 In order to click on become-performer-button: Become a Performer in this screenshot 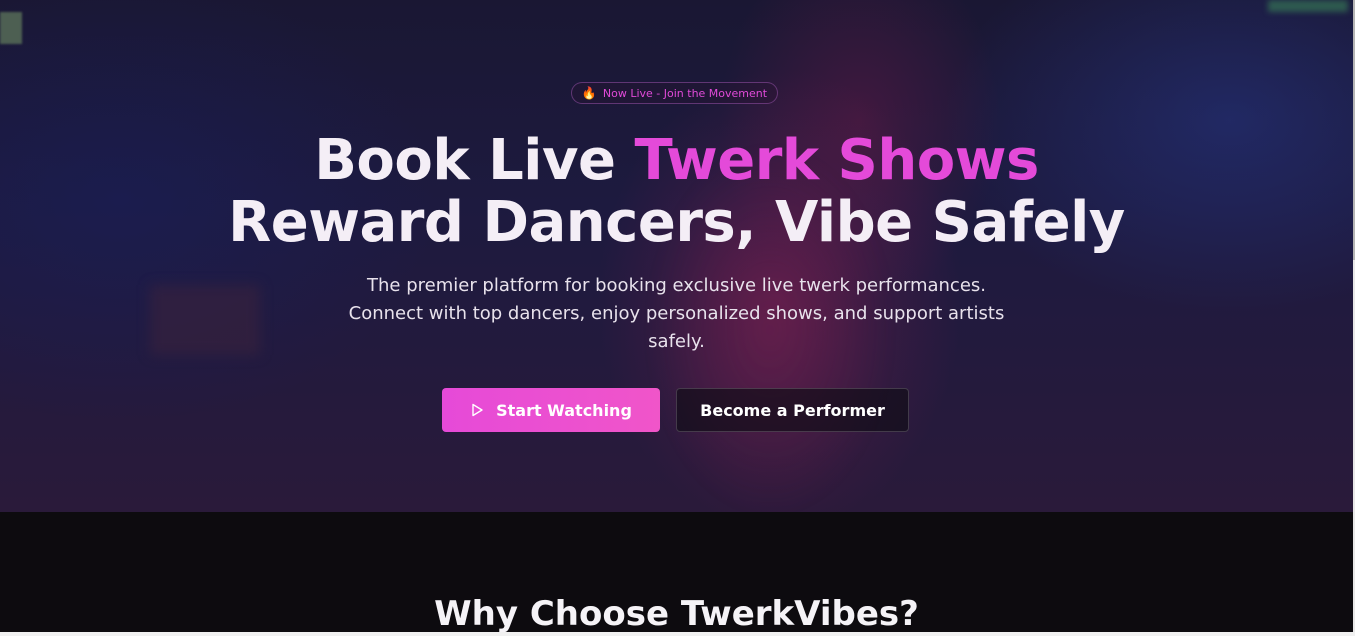, I will do `click(792, 410)`.